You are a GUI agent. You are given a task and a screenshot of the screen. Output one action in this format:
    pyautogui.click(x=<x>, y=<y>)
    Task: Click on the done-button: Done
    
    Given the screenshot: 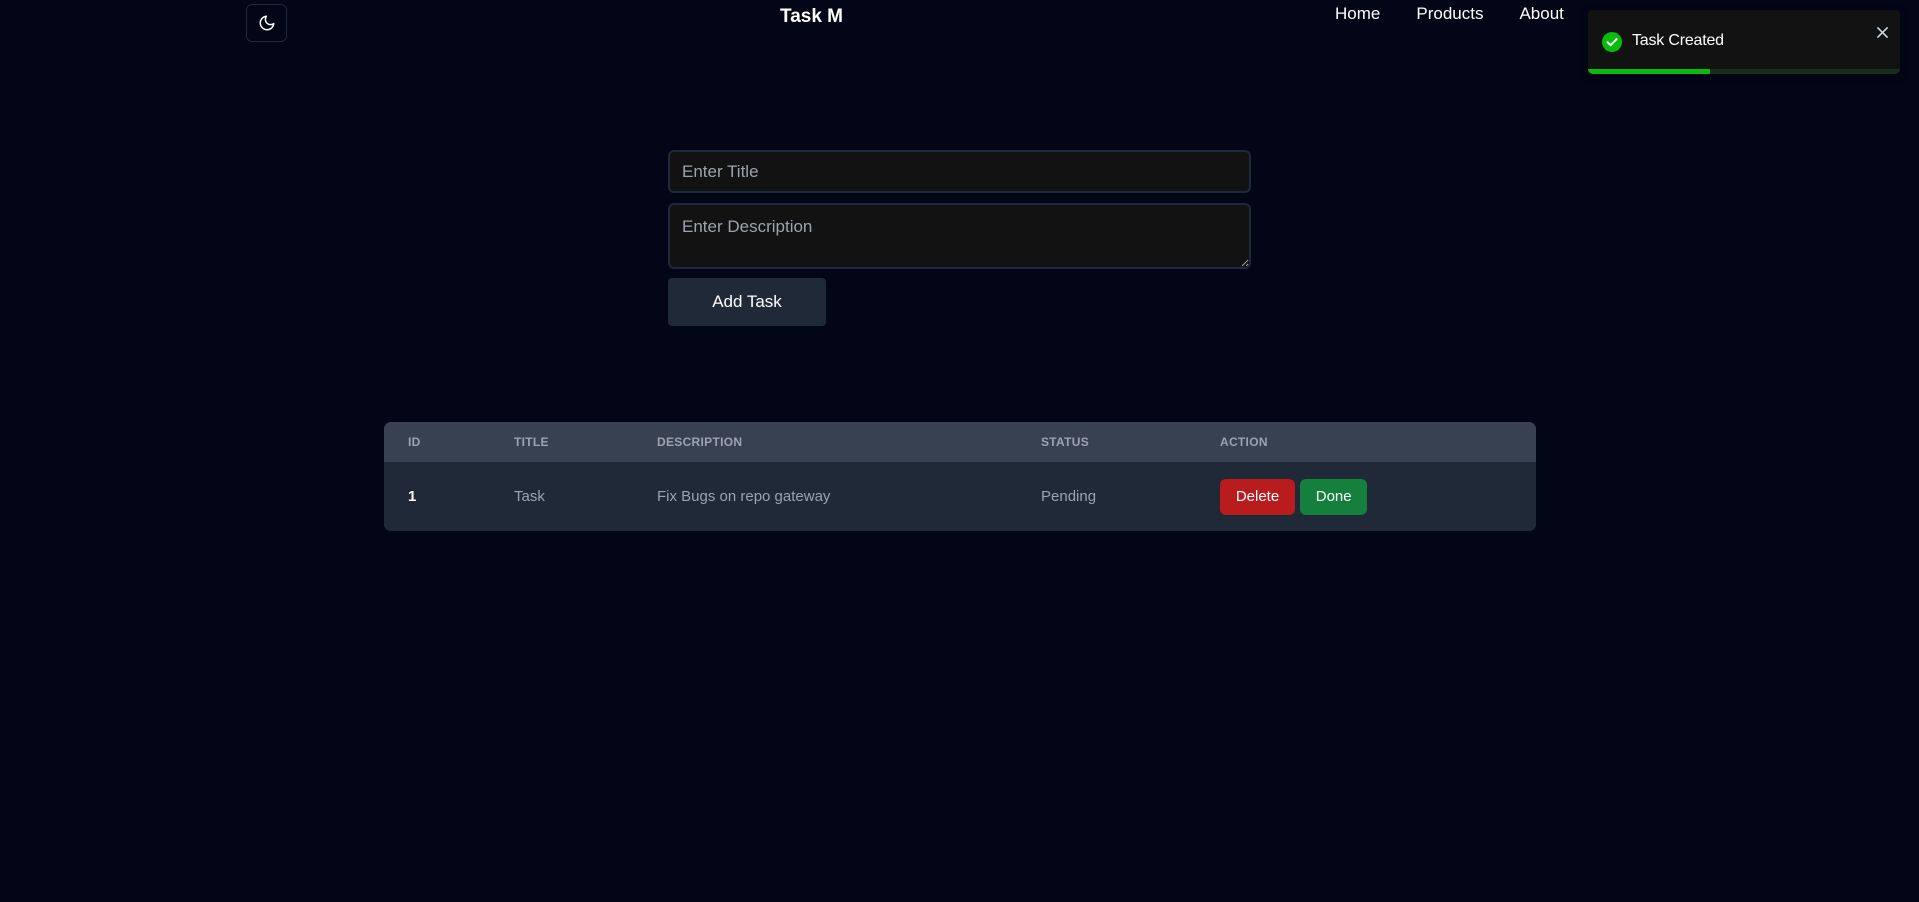 What is the action you would take?
    pyautogui.click(x=1334, y=496)
    